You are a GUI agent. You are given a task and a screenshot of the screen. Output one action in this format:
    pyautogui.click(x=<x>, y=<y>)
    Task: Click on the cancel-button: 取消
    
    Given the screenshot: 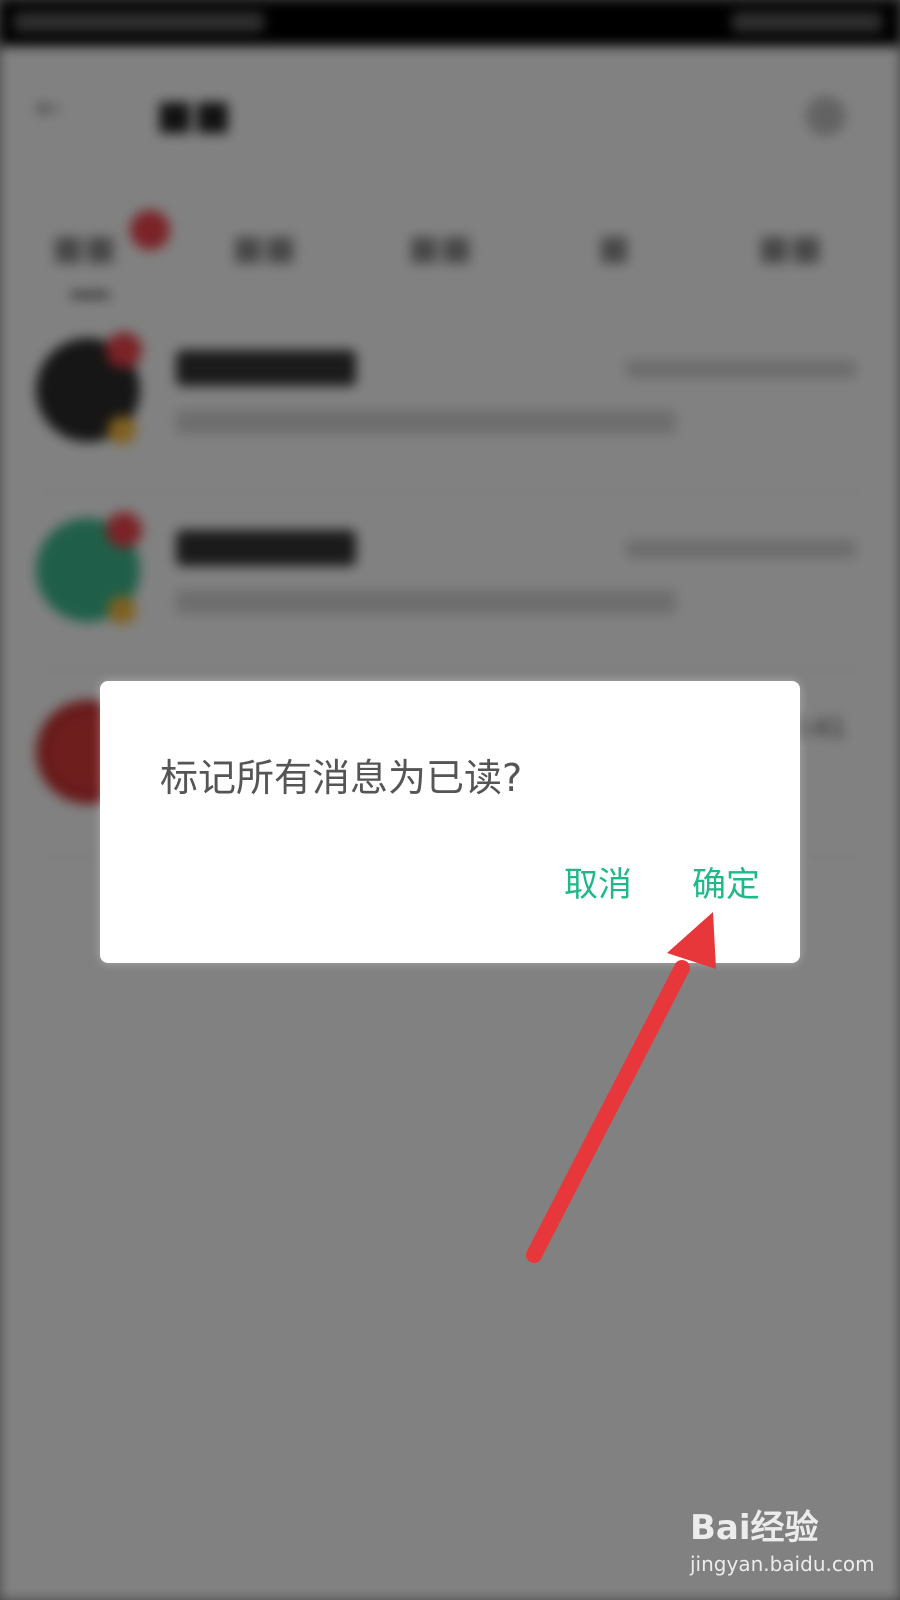 What is the action you would take?
    pyautogui.click(x=598, y=881)
    